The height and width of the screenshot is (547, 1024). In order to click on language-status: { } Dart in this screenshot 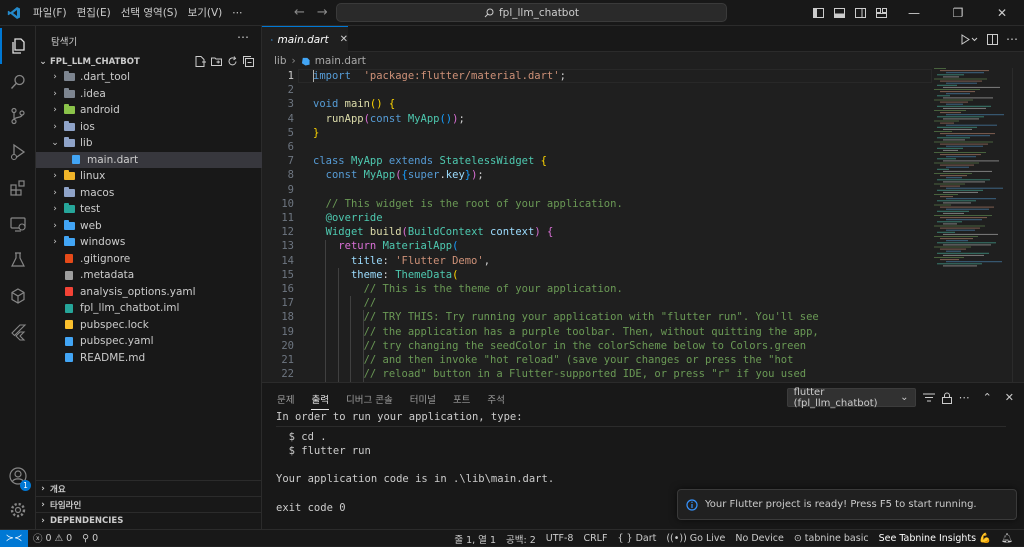, I will do `click(636, 538)`.